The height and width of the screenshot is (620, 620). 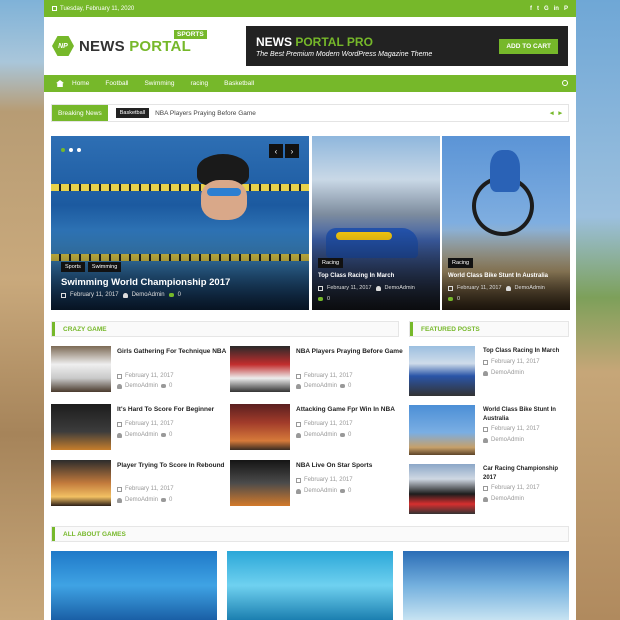 I want to click on post-author: DemoAdmin, so click(x=503, y=373).